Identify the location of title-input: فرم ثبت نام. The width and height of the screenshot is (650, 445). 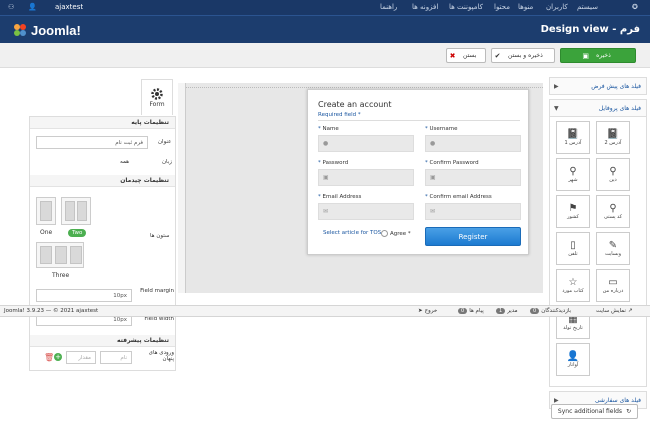
(92, 142).